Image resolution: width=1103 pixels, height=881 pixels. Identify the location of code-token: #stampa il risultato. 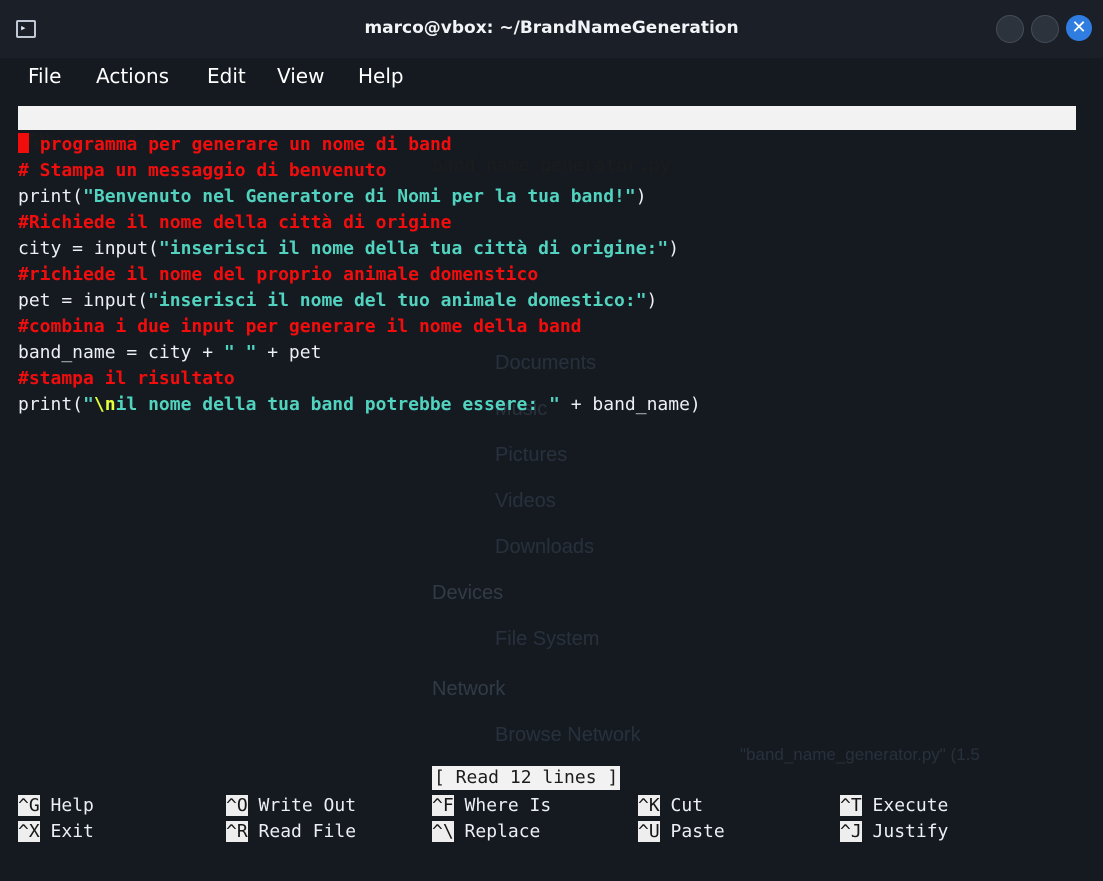
(126, 378).